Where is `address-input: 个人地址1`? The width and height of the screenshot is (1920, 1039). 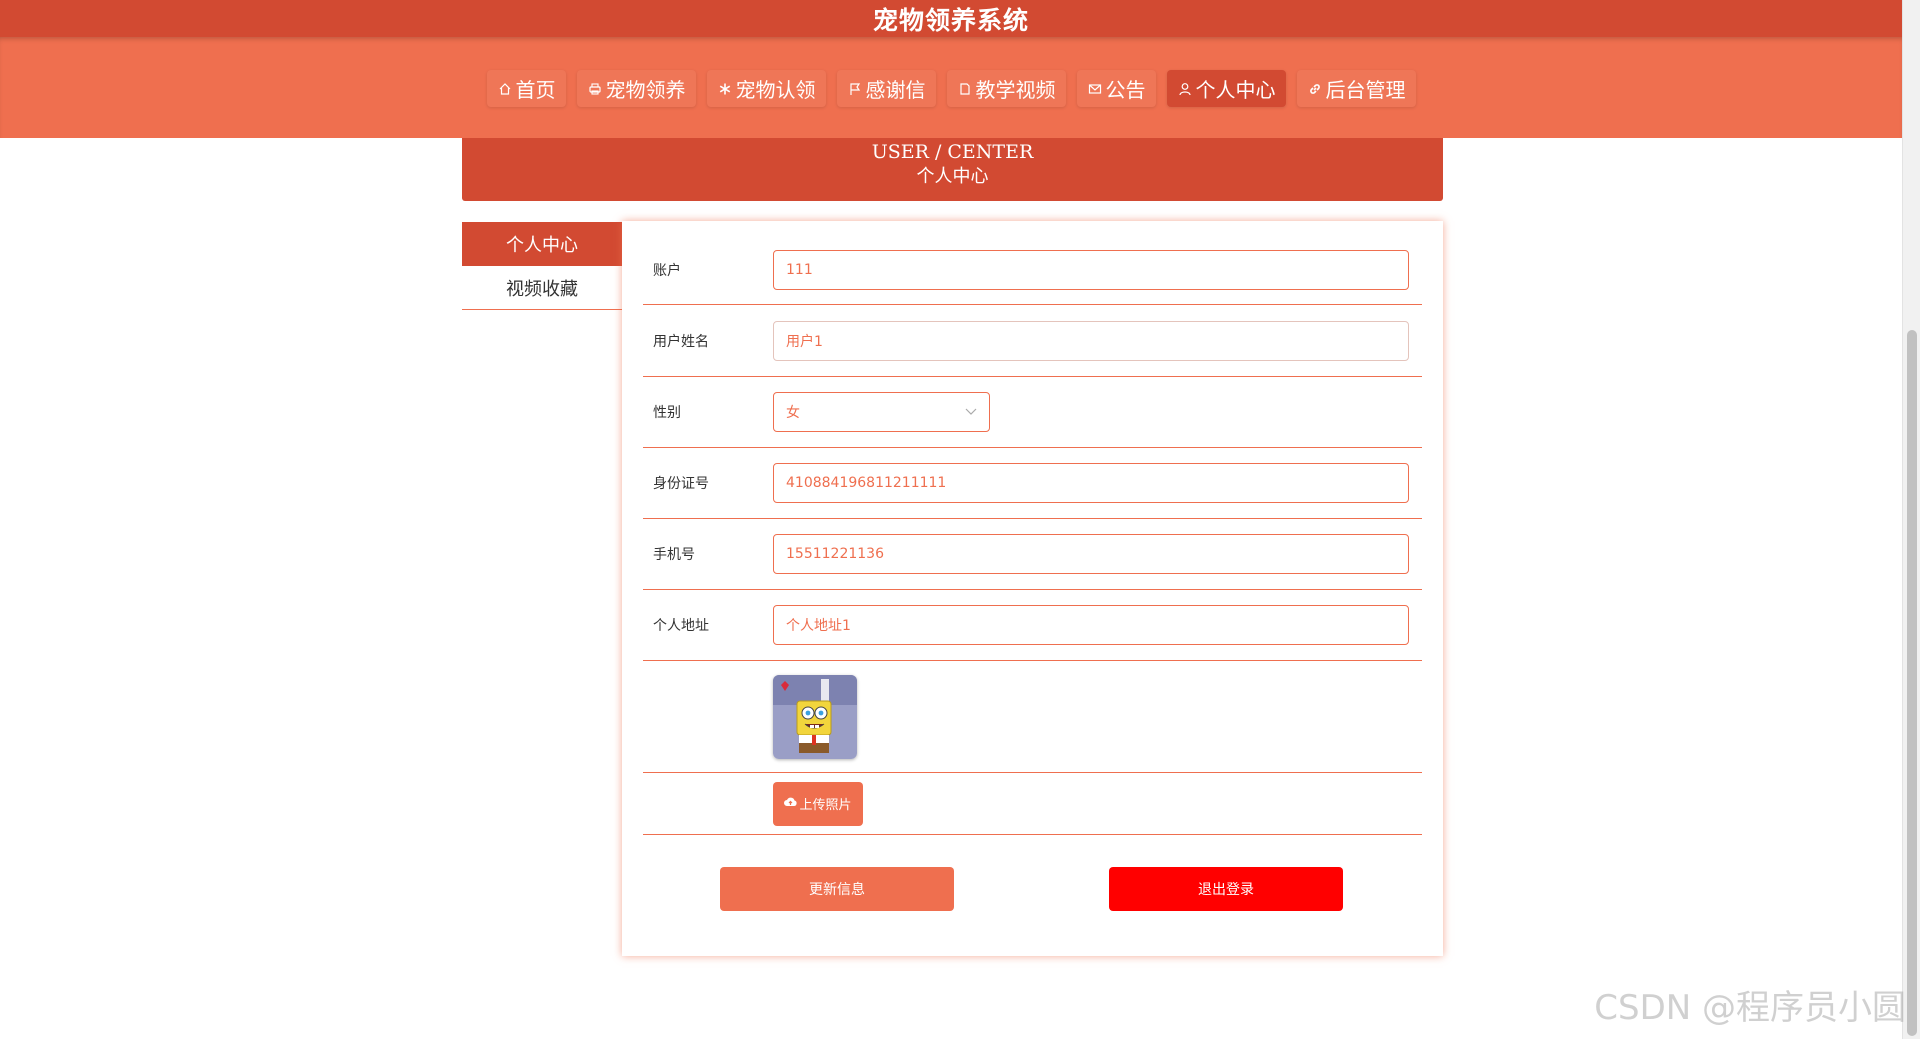
address-input: 个人地址1 is located at coordinates (1091, 625).